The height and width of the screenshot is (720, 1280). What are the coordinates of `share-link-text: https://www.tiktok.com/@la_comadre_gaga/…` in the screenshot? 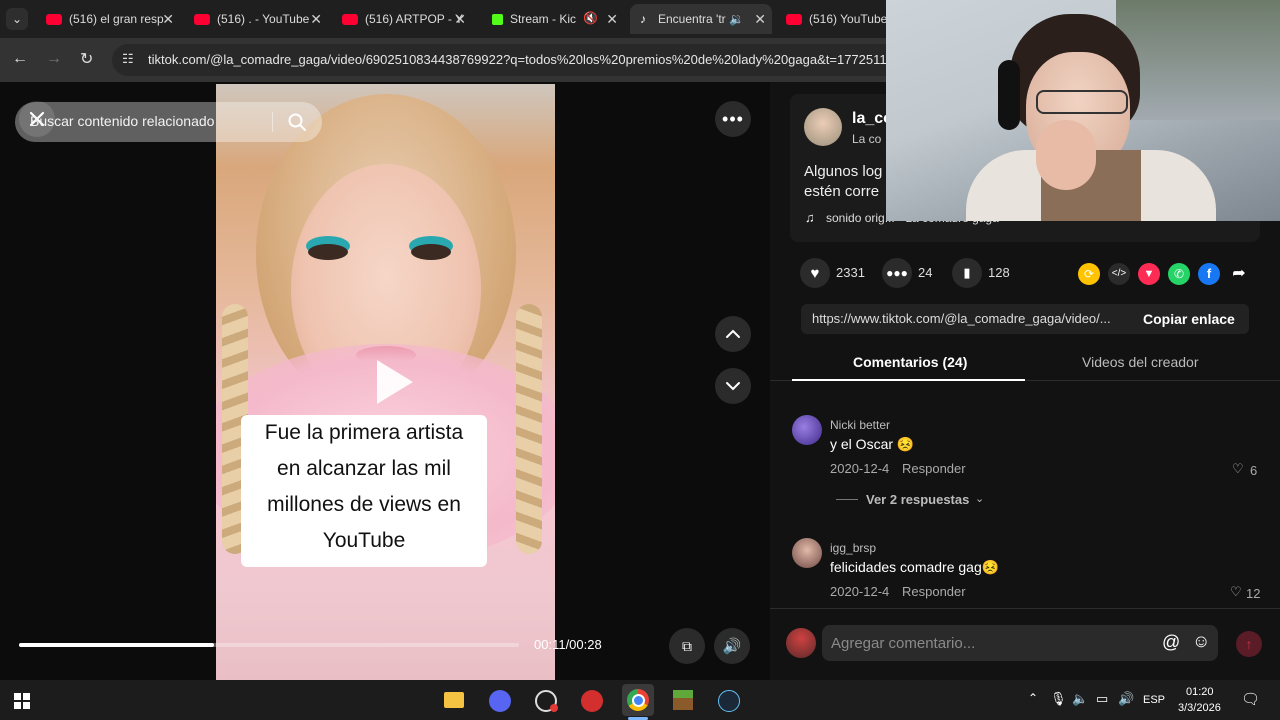 It's located at (961, 318).